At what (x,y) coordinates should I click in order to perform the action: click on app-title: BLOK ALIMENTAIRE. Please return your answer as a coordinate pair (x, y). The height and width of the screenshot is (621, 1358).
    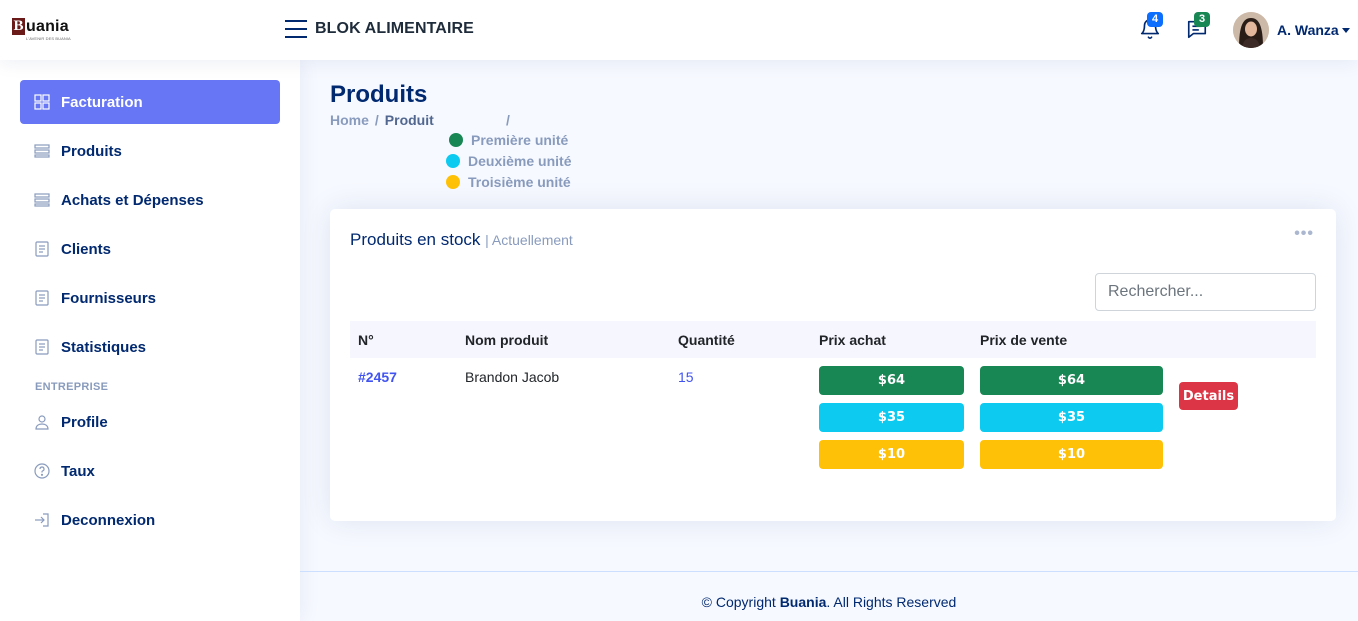
    Looking at the image, I should click on (394, 28).